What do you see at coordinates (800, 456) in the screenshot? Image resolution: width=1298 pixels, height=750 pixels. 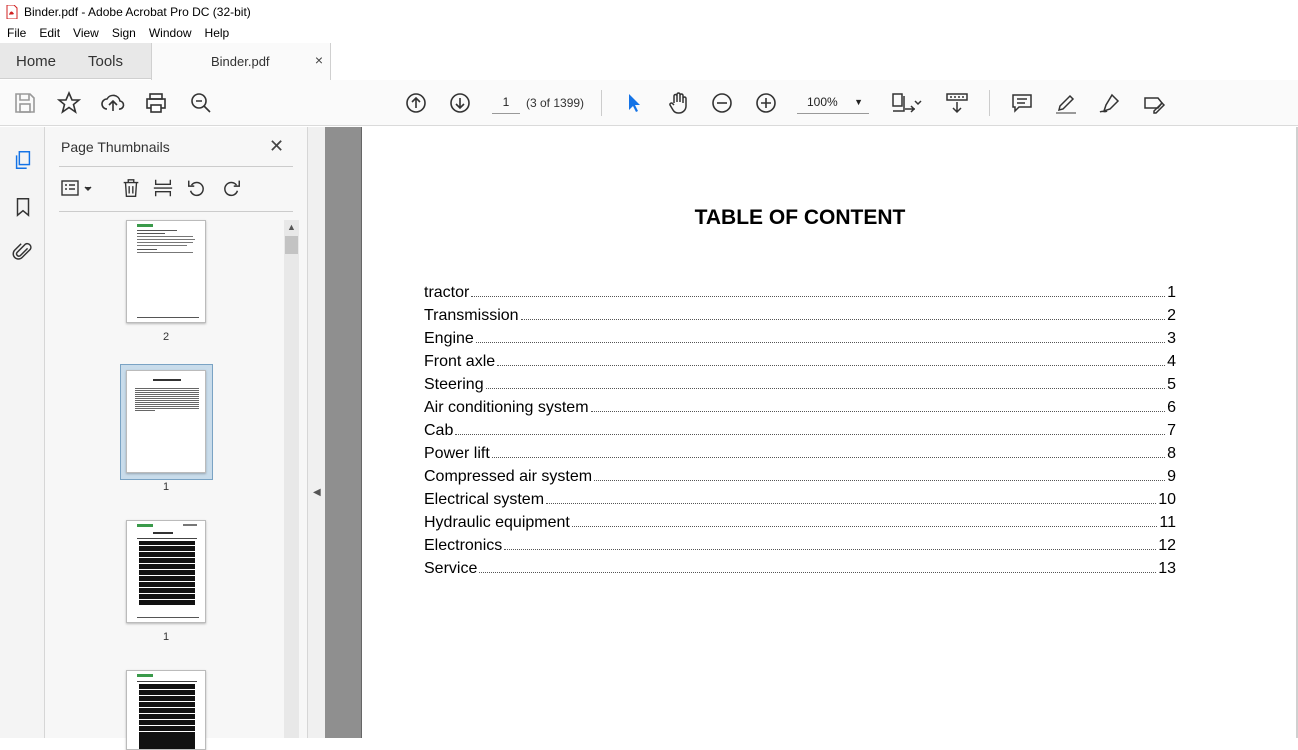 I see `toc-entry: Power lift 8` at bounding box center [800, 456].